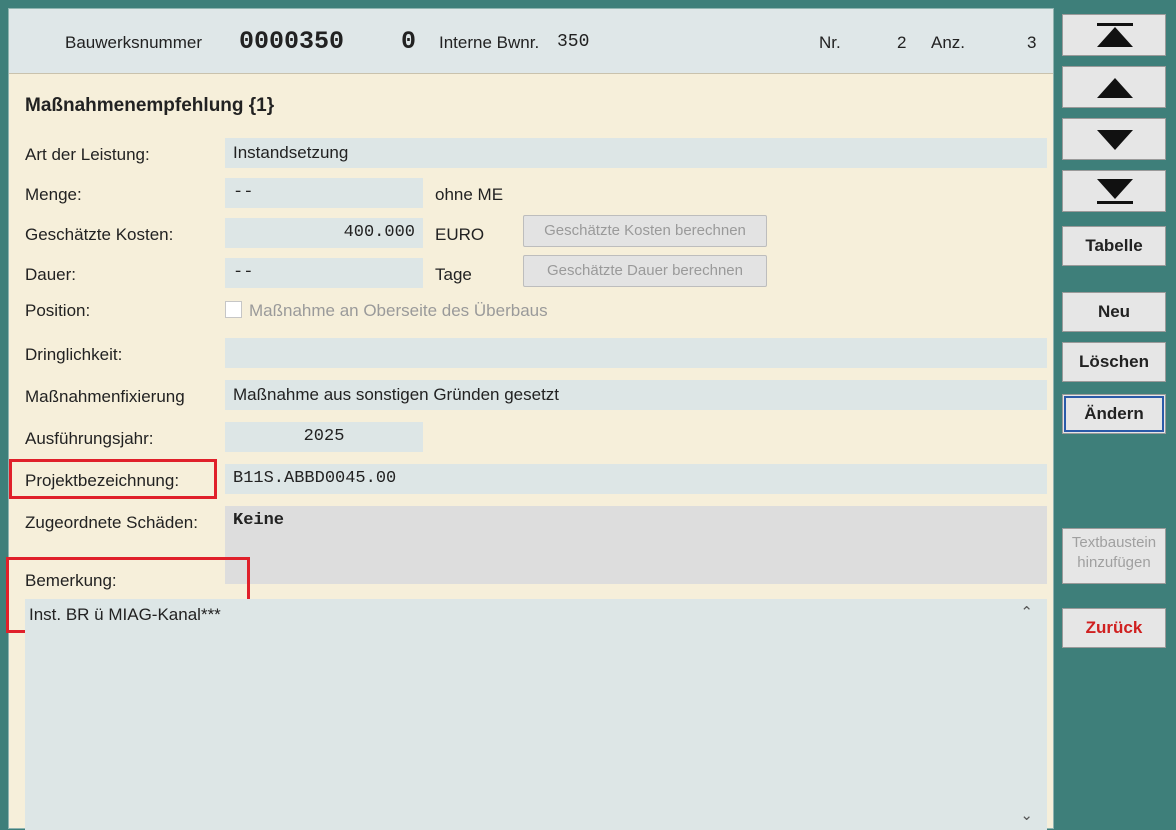 This screenshot has width=1176, height=830. Describe the element at coordinates (830, 42) in the screenshot. I see `nr-label: Nr.` at that location.